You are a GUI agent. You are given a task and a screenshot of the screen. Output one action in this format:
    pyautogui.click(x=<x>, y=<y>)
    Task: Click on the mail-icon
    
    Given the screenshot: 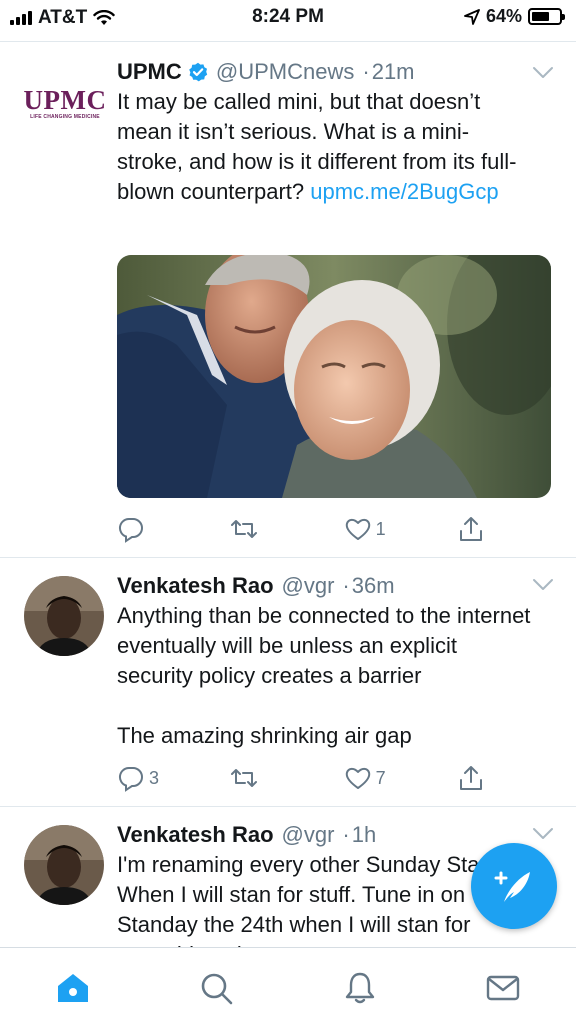 What is the action you would take?
    pyautogui.click(x=503, y=988)
    